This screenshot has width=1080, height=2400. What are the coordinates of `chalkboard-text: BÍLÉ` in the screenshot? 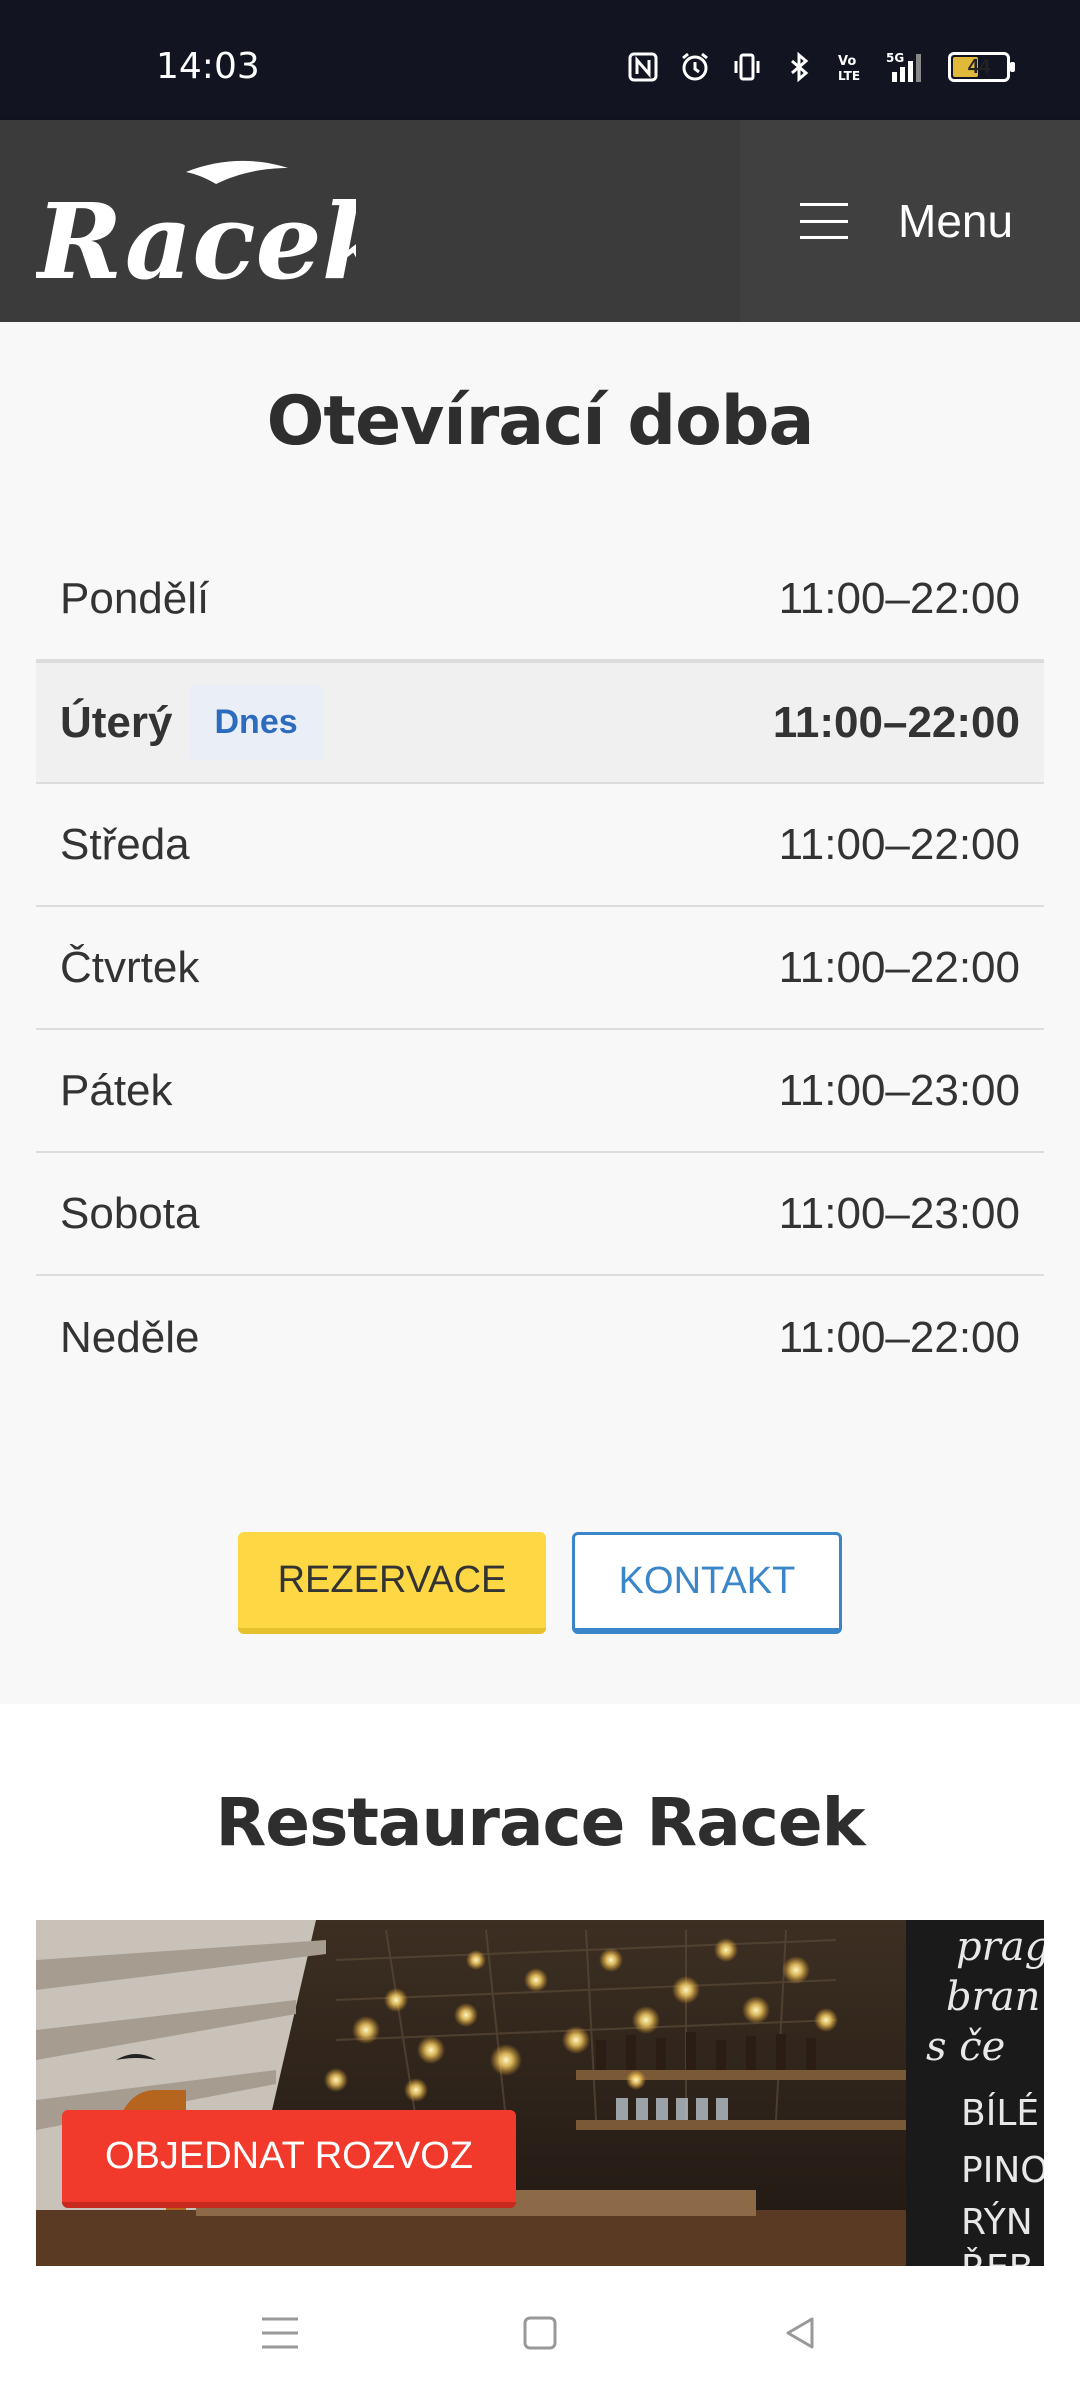 It's located at (1000, 2113).